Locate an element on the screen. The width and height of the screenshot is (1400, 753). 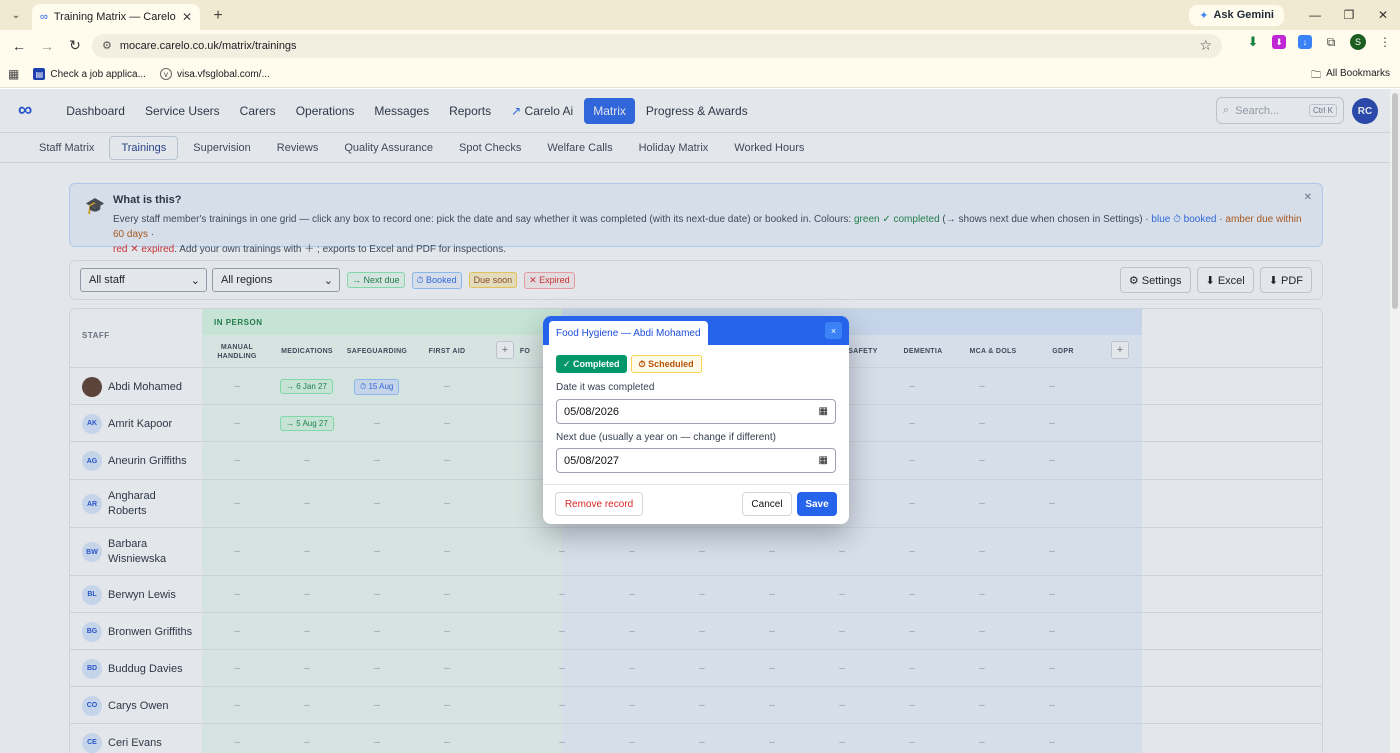
cancel-button: Cancel is located at coordinates (767, 504).